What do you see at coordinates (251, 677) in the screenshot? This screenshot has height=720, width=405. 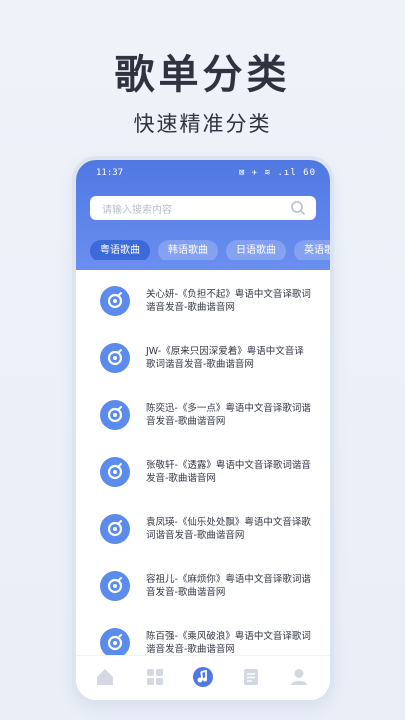 I see `document-icon` at bounding box center [251, 677].